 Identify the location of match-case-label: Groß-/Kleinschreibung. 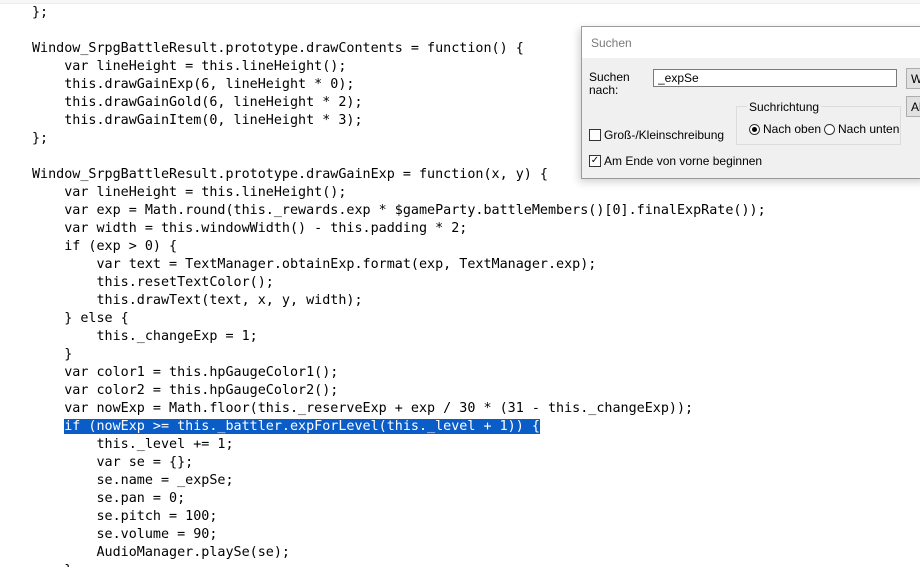
(664, 135).